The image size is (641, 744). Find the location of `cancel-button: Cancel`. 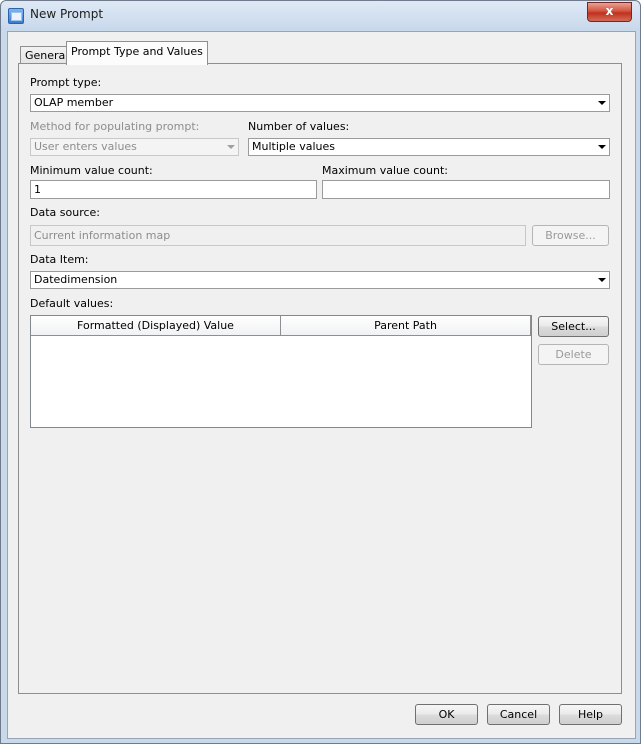

cancel-button: Cancel is located at coordinates (518, 714).